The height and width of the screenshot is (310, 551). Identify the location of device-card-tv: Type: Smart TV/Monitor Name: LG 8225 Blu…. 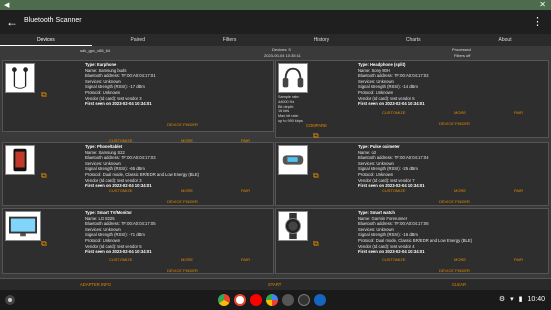
(138, 241).